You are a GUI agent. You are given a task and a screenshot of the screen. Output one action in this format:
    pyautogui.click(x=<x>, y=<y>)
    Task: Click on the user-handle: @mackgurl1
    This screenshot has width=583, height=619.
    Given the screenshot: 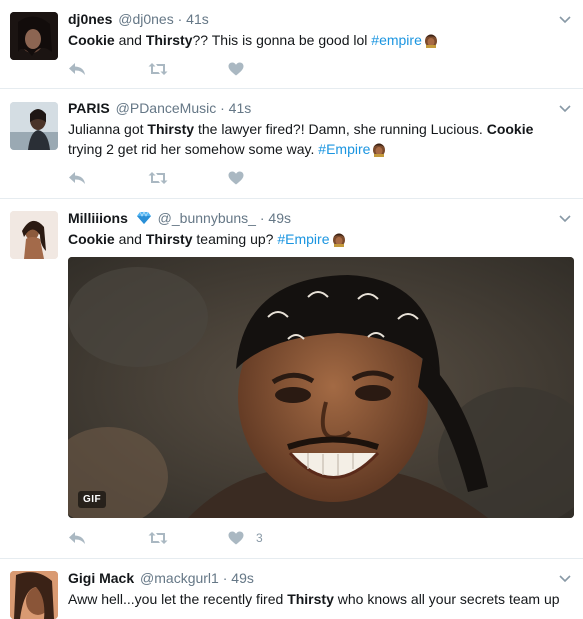 What is the action you would take?
    pyautogui.click(x=179, y=578)
    